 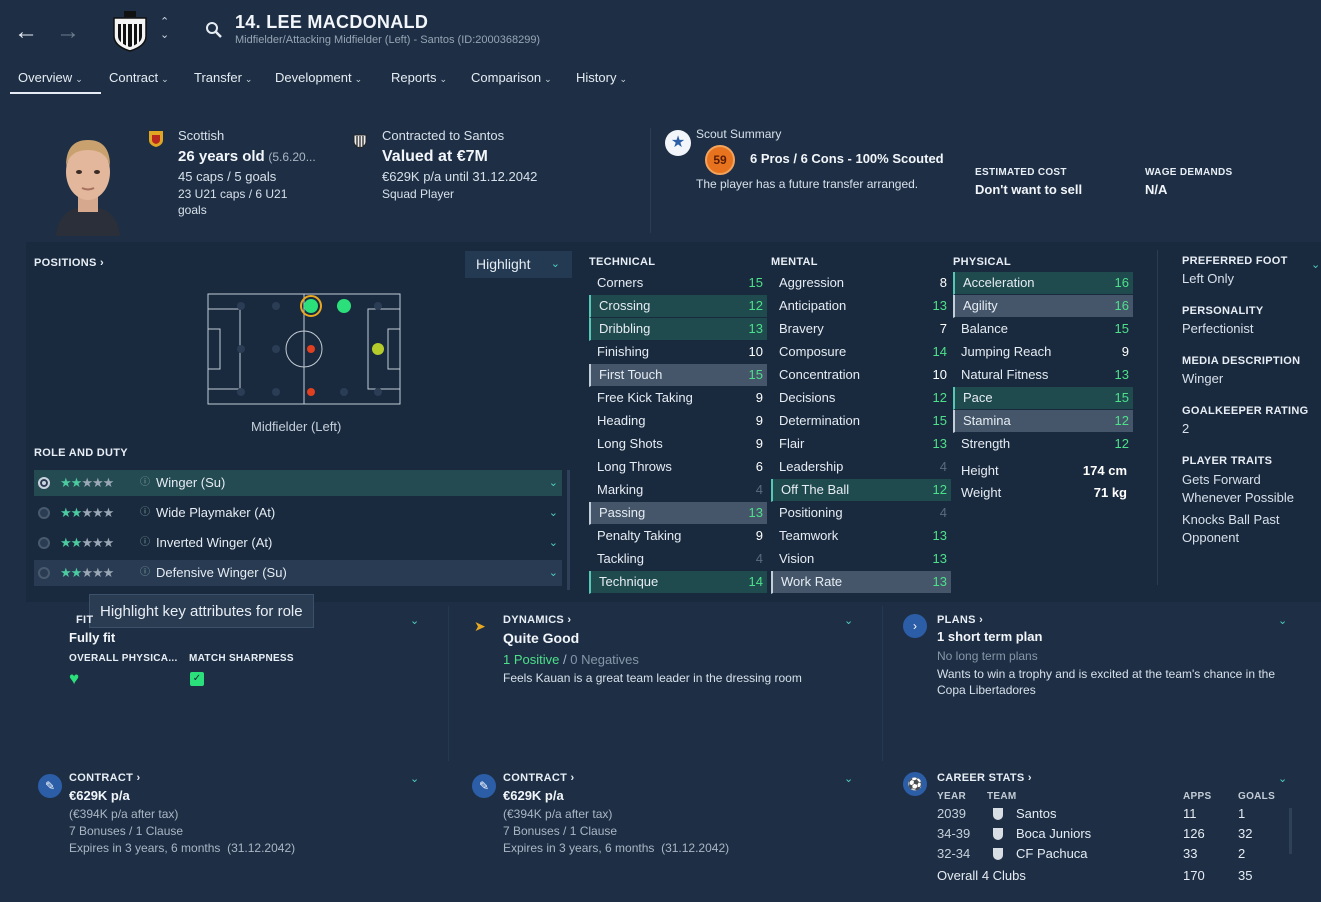 I want to click on career-row: 2039 Santos 11 1, so click(x=1112, y=816).